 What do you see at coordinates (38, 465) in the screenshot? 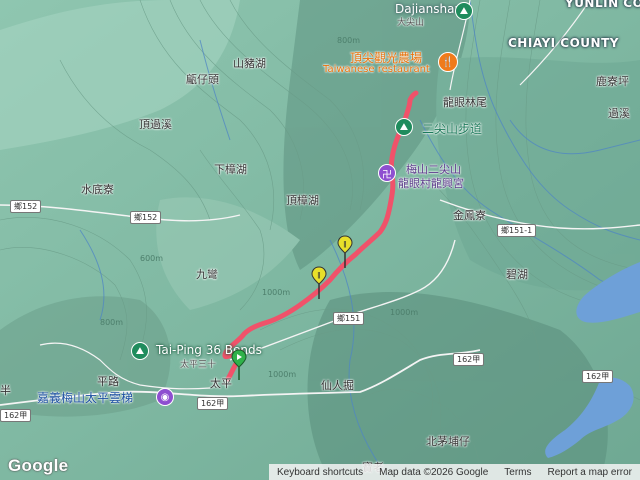
I see `google-logo: Google` at bounding box center [38, 465].